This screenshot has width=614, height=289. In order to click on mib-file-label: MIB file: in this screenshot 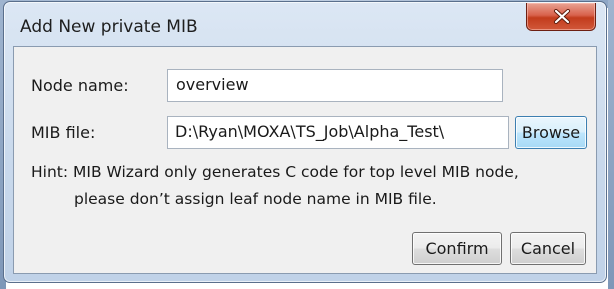, I will do `click(63, 132)`.